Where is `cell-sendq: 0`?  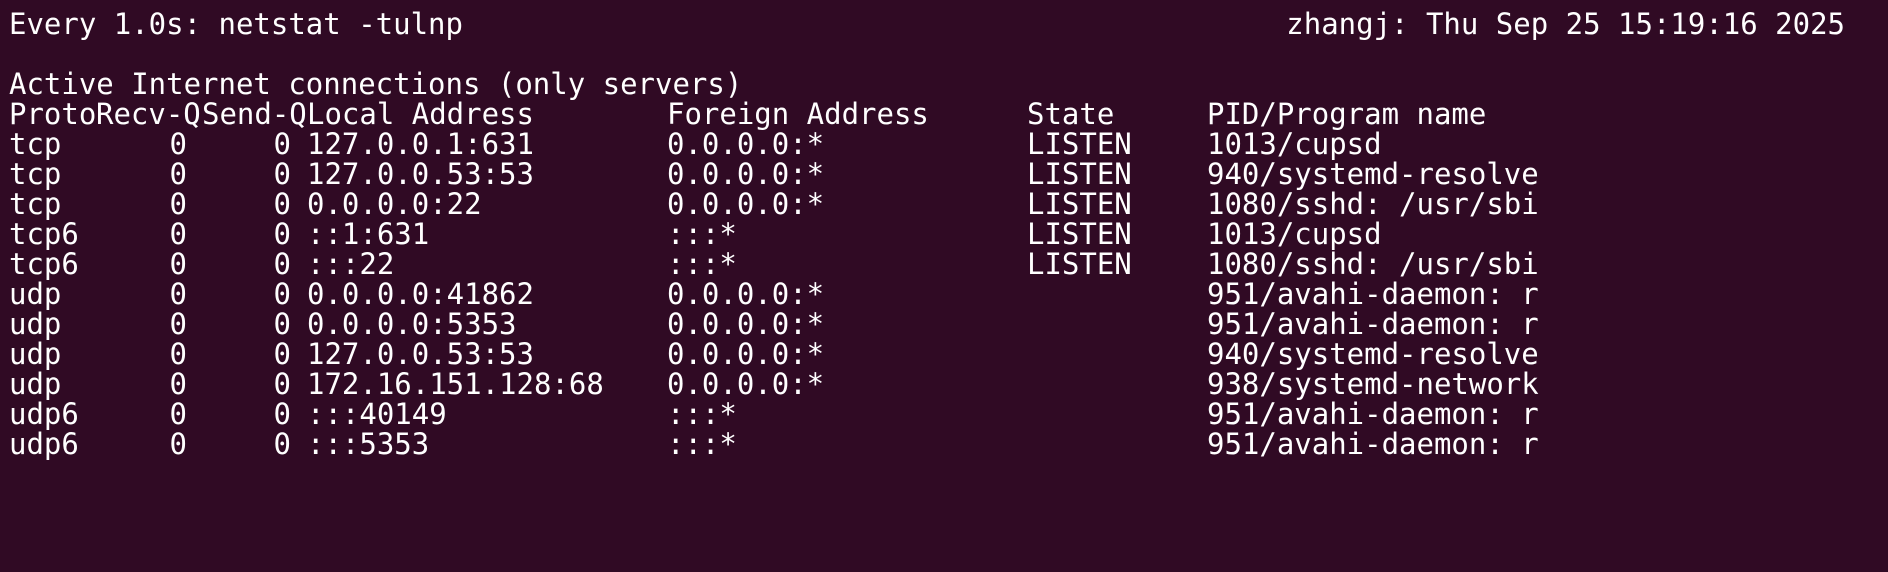 cell-sendq: 0 is located at coordinates (282, 444).